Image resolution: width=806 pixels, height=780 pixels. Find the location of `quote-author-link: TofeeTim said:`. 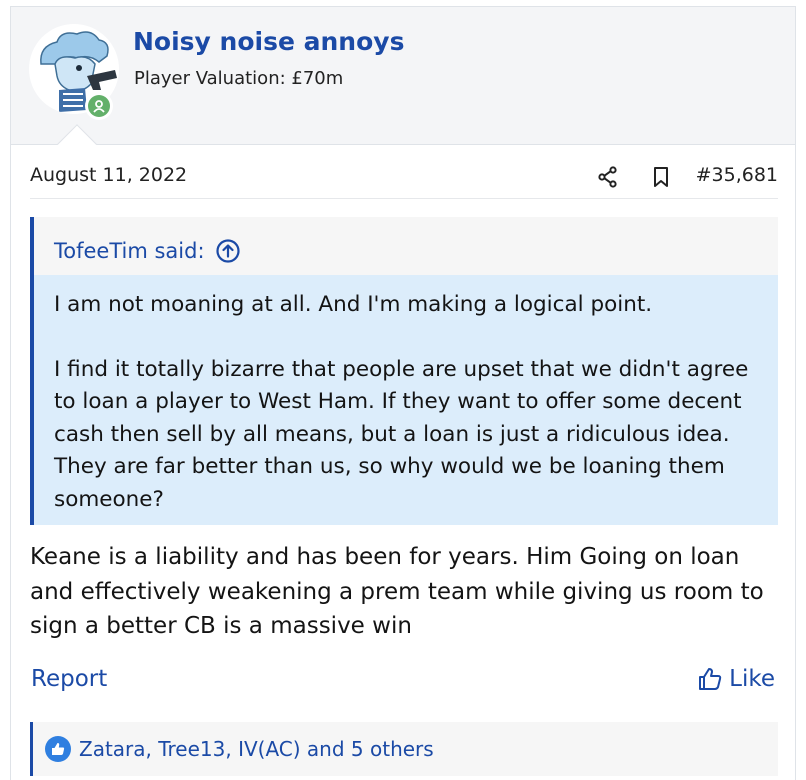

quote-author-link: TofeeTim said: is located at coordinates (129, 251).